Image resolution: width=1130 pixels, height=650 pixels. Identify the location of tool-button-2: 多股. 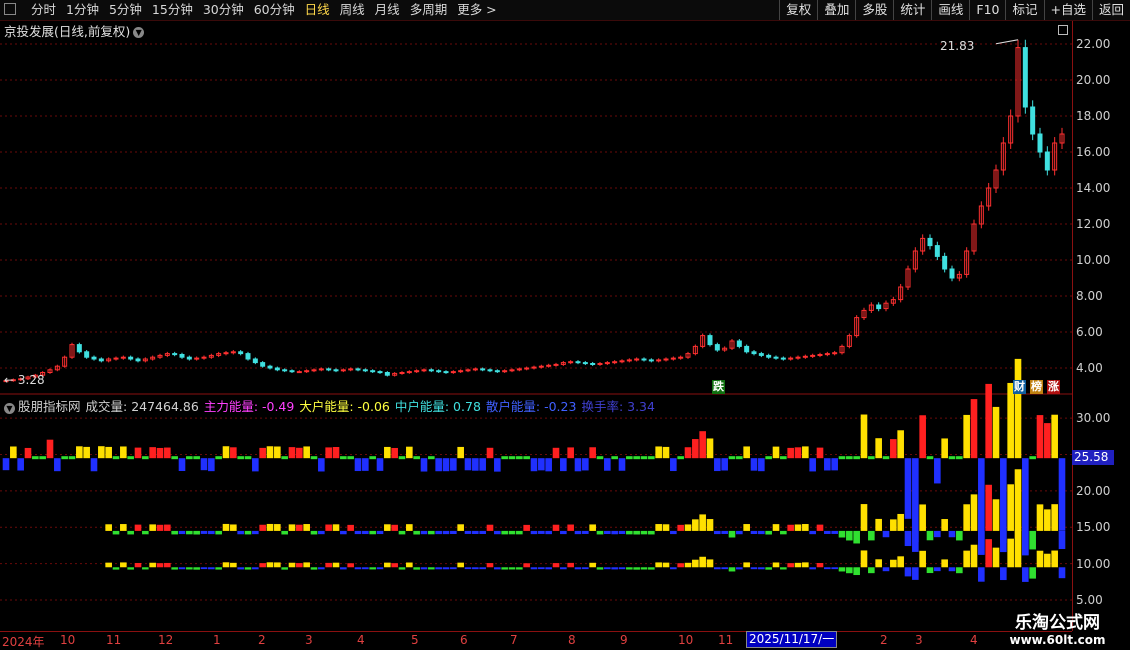
(874, 10).